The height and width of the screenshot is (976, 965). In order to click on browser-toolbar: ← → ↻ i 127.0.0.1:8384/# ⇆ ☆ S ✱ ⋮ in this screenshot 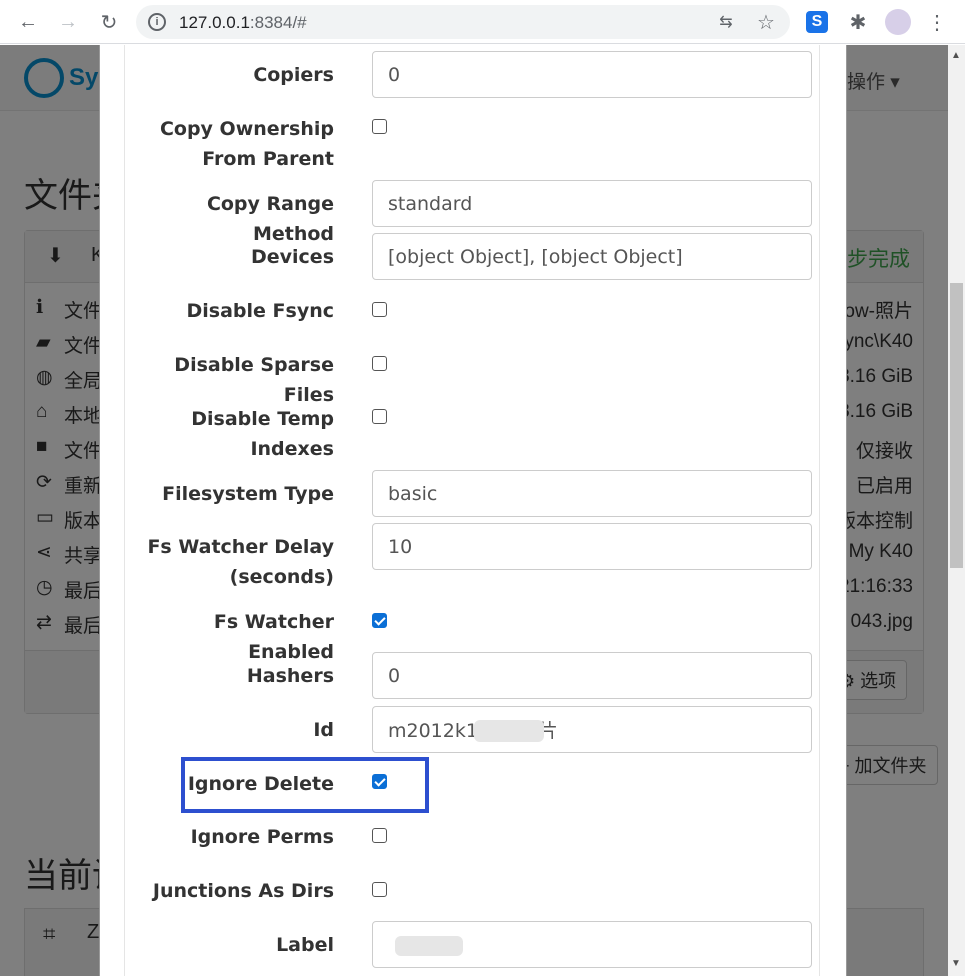, I will do `click(482, 22)`.